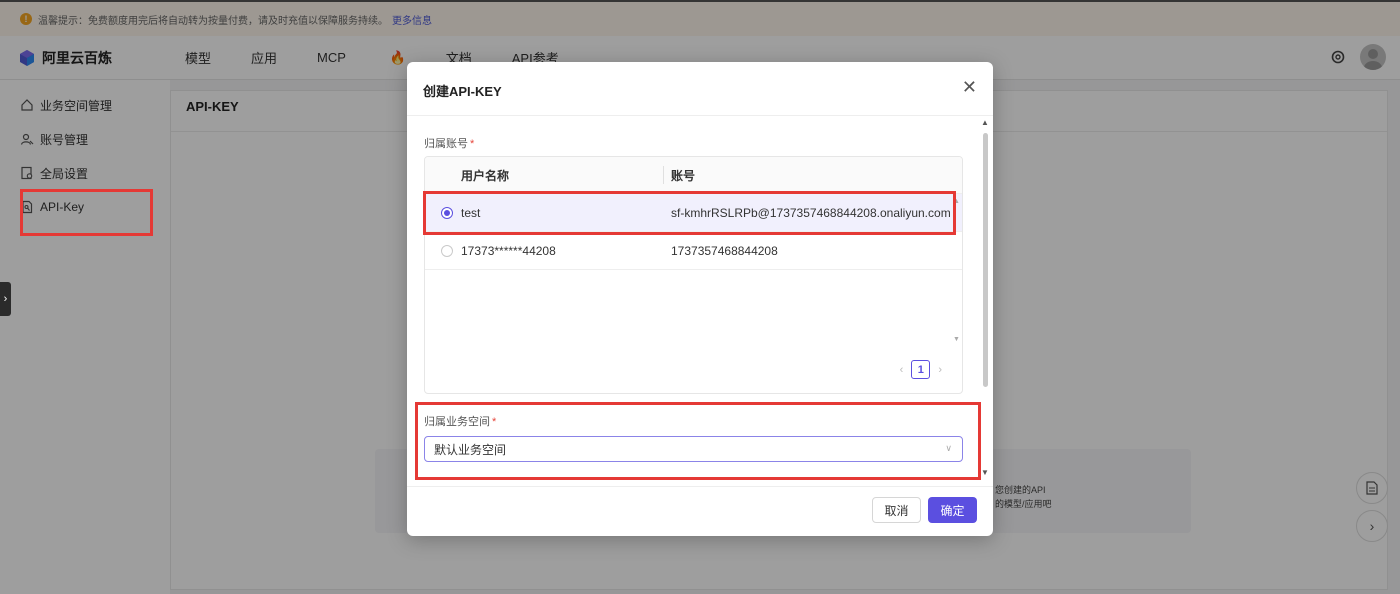  I want to click on required-mark: *, so click(472, 144).